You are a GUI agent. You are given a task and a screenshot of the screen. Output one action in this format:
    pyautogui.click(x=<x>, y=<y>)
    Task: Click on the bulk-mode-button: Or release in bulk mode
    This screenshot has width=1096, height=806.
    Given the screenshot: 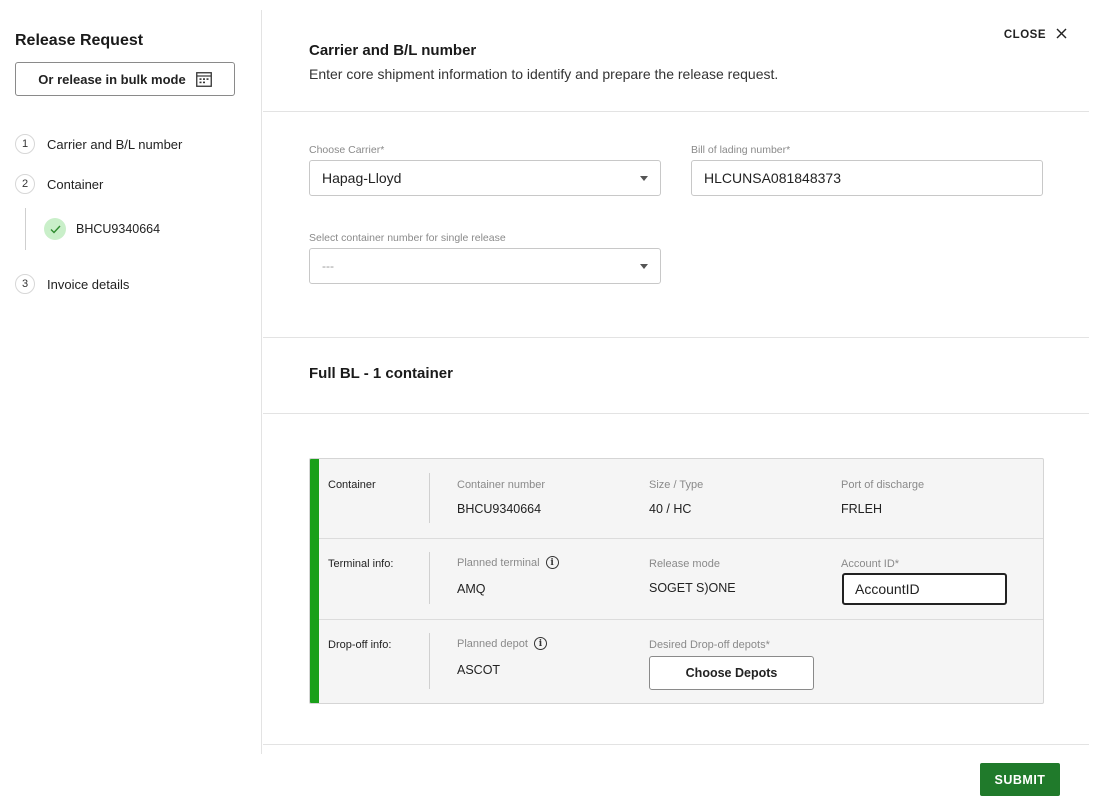 What is the action you would take?
    pyautogui.click(x=125, y=79)
    